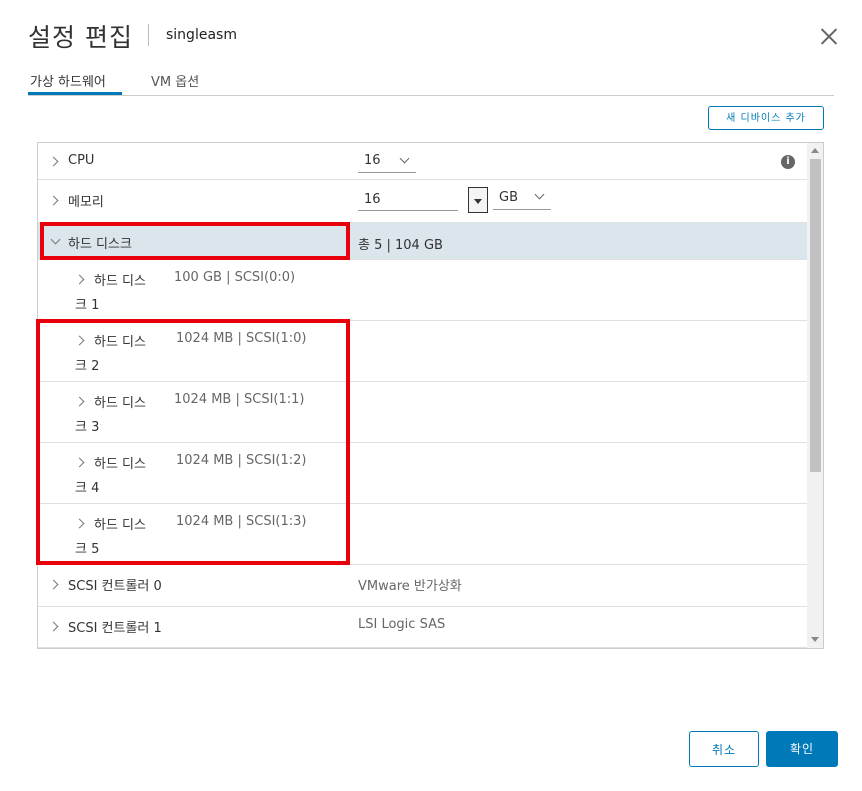 This screenshot has width=862, height=791. I want to click on info-icon: i, so click(788, 162).